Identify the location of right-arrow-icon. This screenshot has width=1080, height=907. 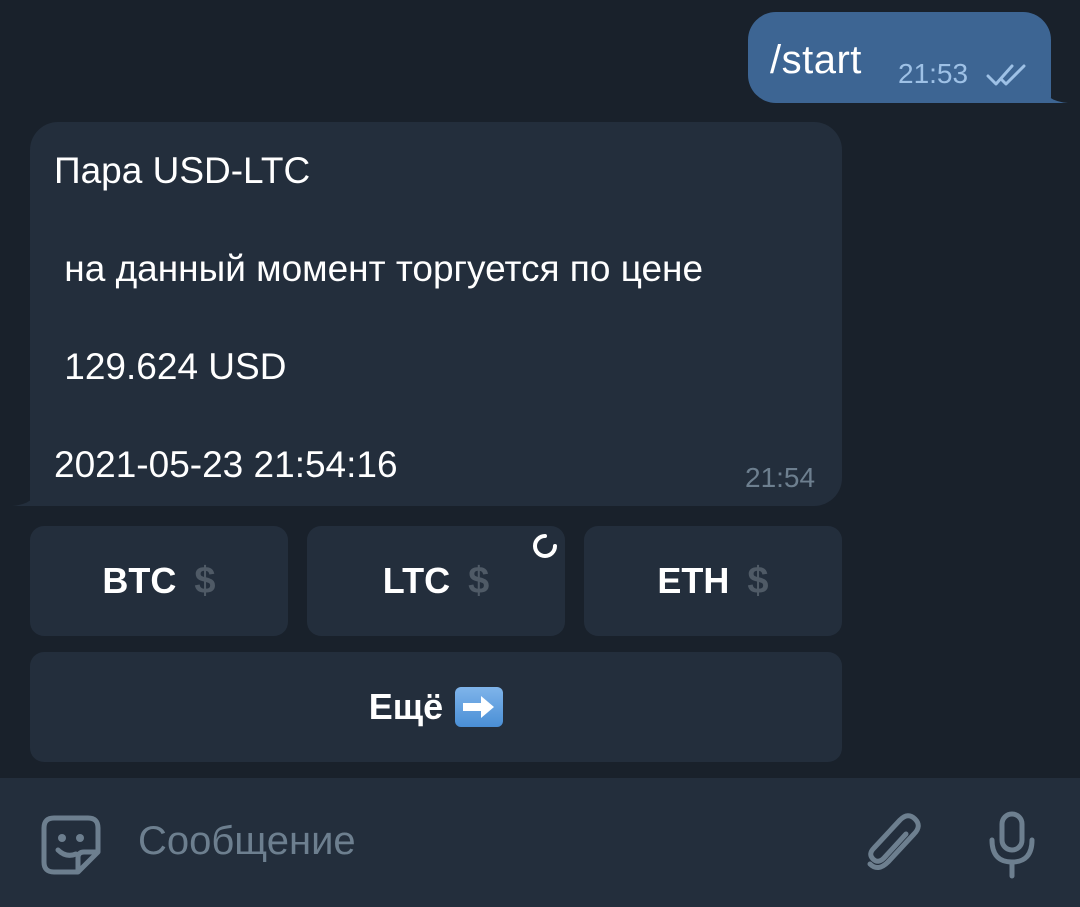
(479, 707).